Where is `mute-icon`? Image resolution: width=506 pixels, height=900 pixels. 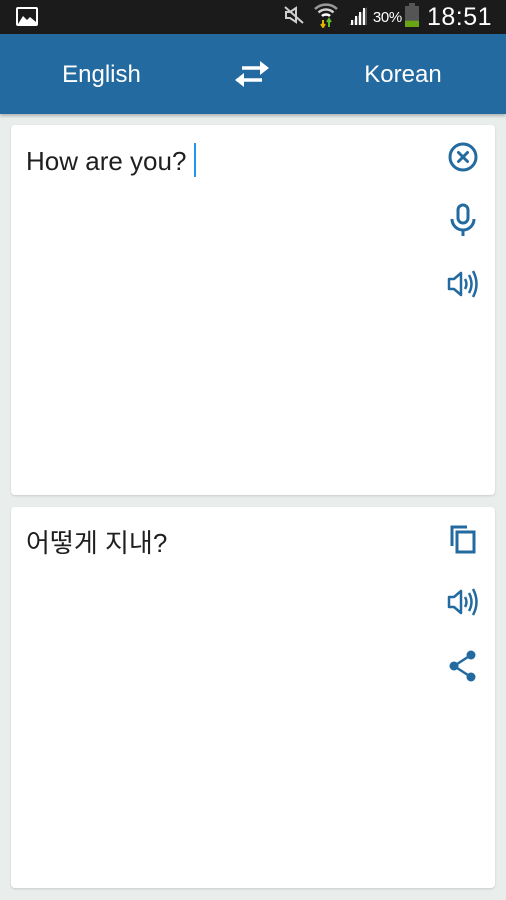 mute-icon is located at coordinates (294, 17).